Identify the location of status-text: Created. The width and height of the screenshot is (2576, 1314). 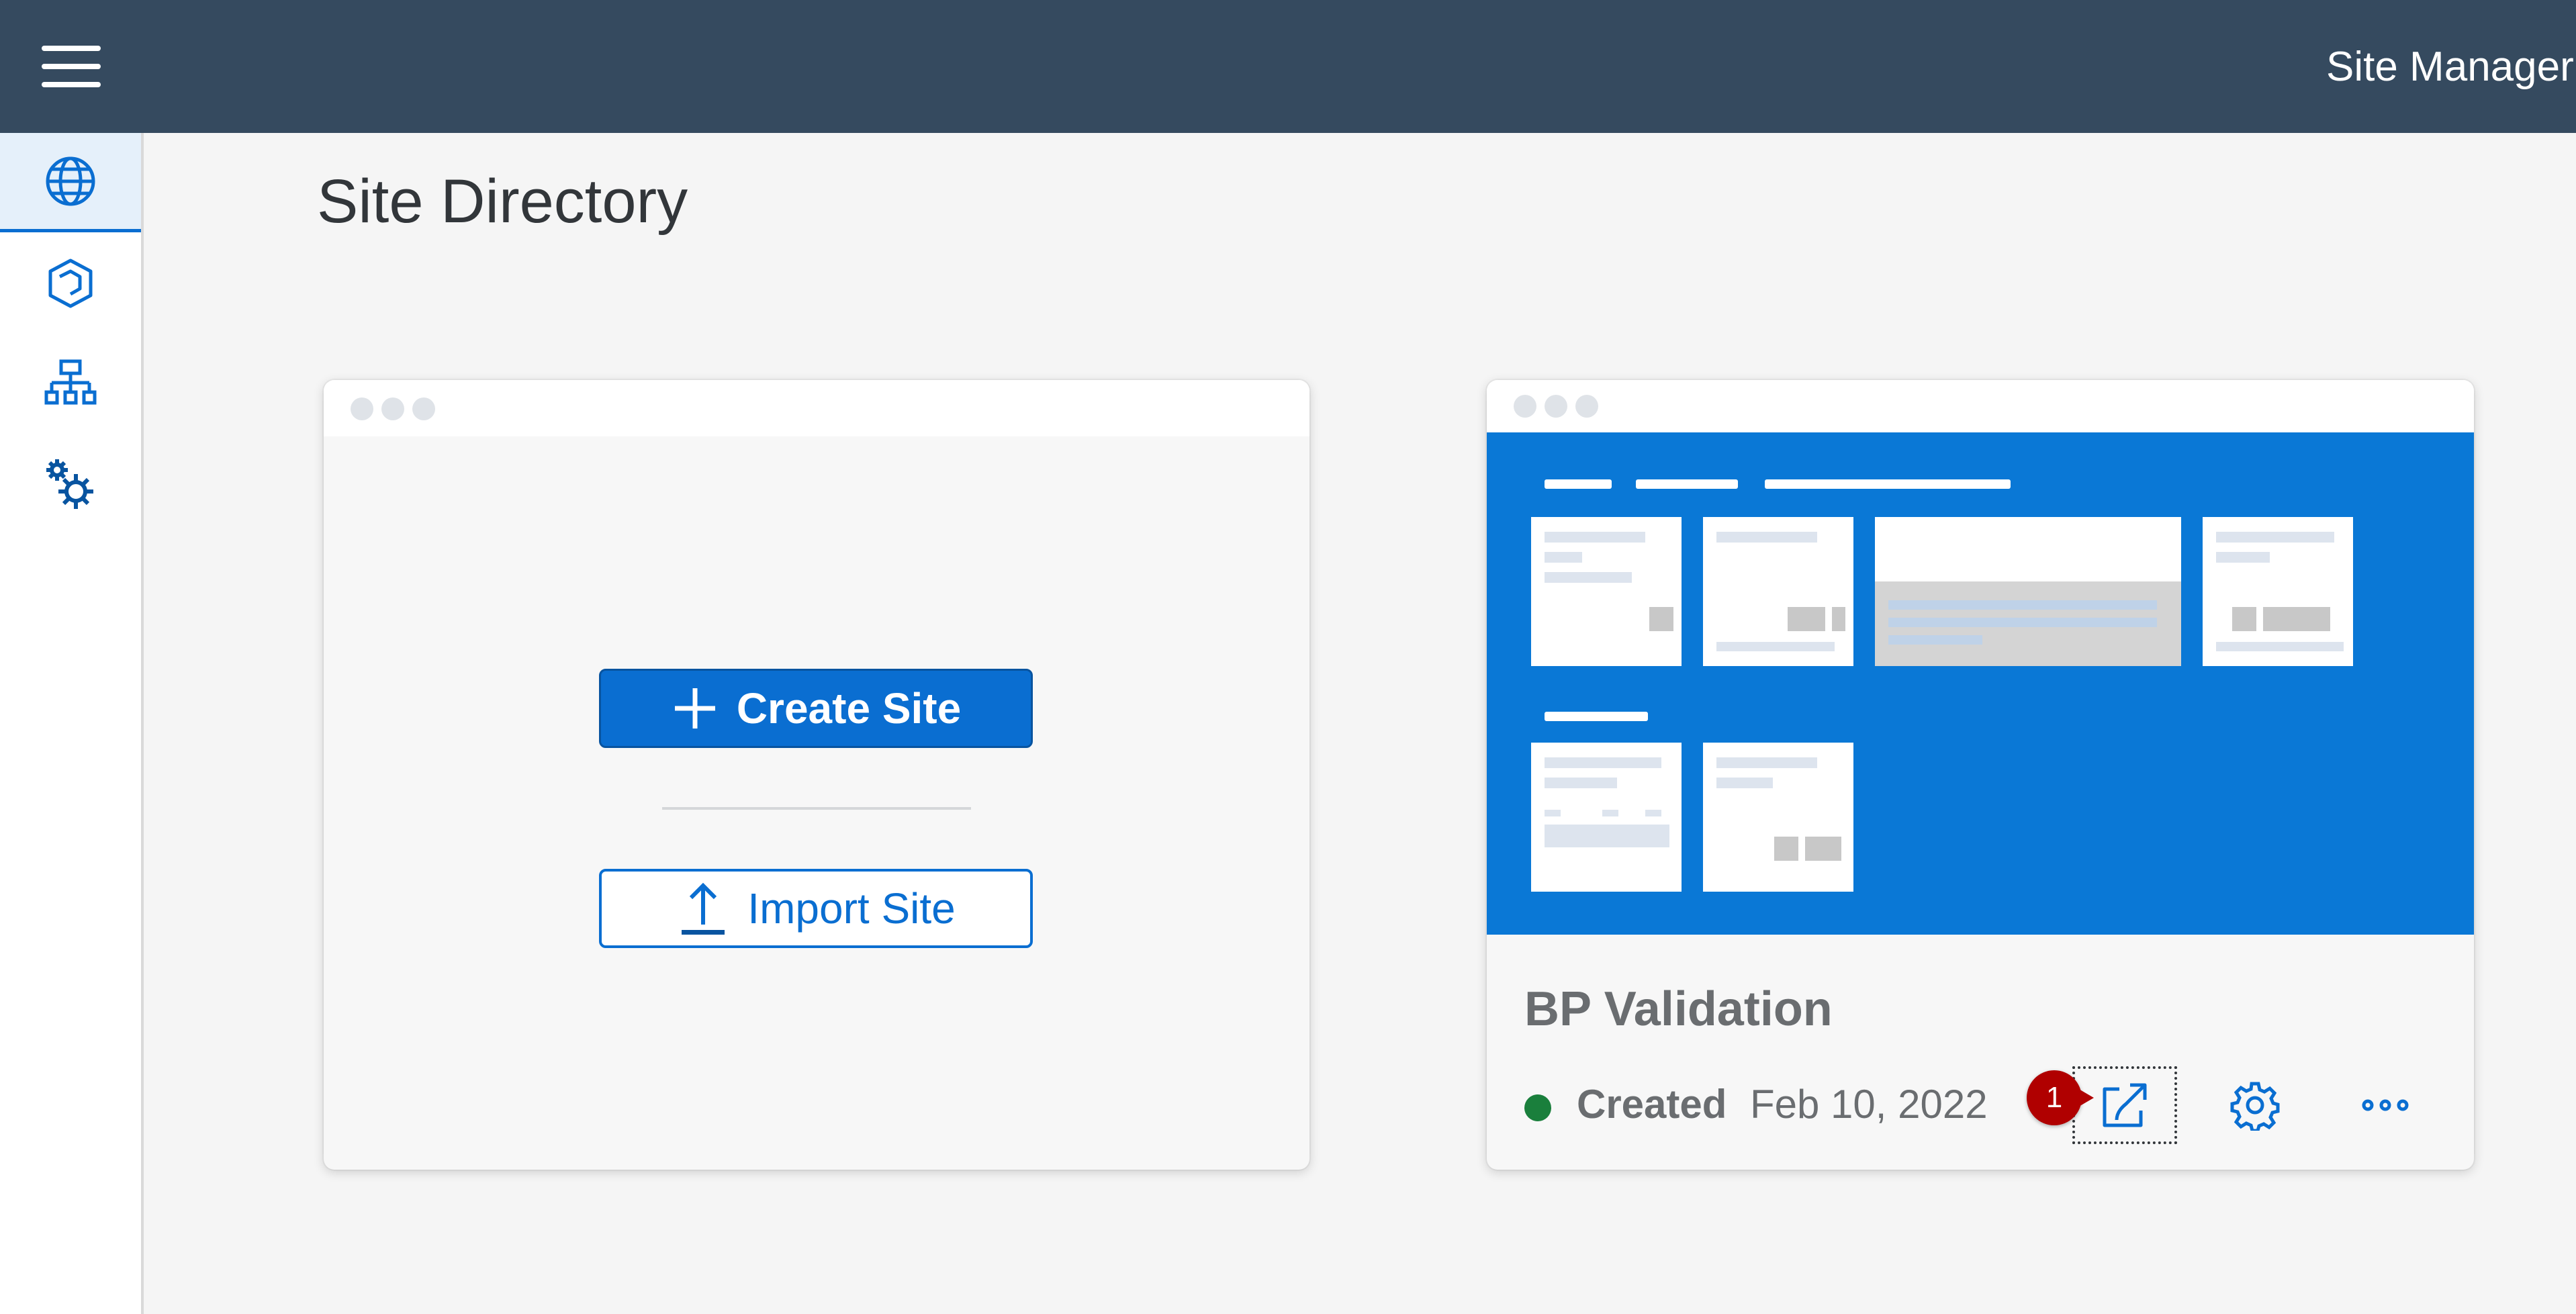
(1652, 1104).